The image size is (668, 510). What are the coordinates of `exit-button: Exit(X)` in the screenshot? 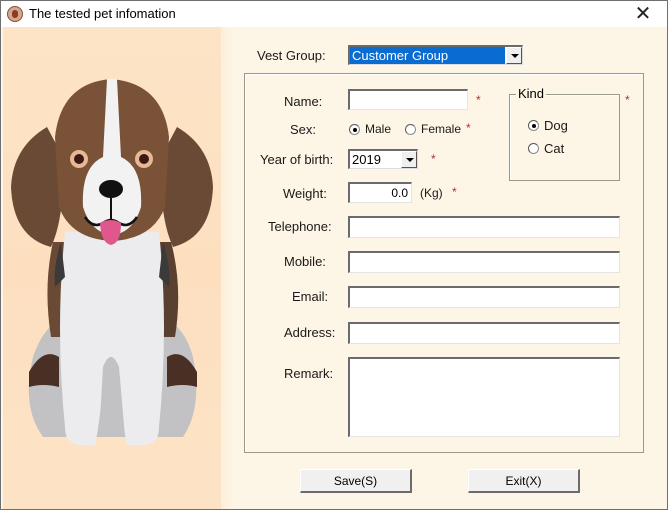 It's located at (524, 481).